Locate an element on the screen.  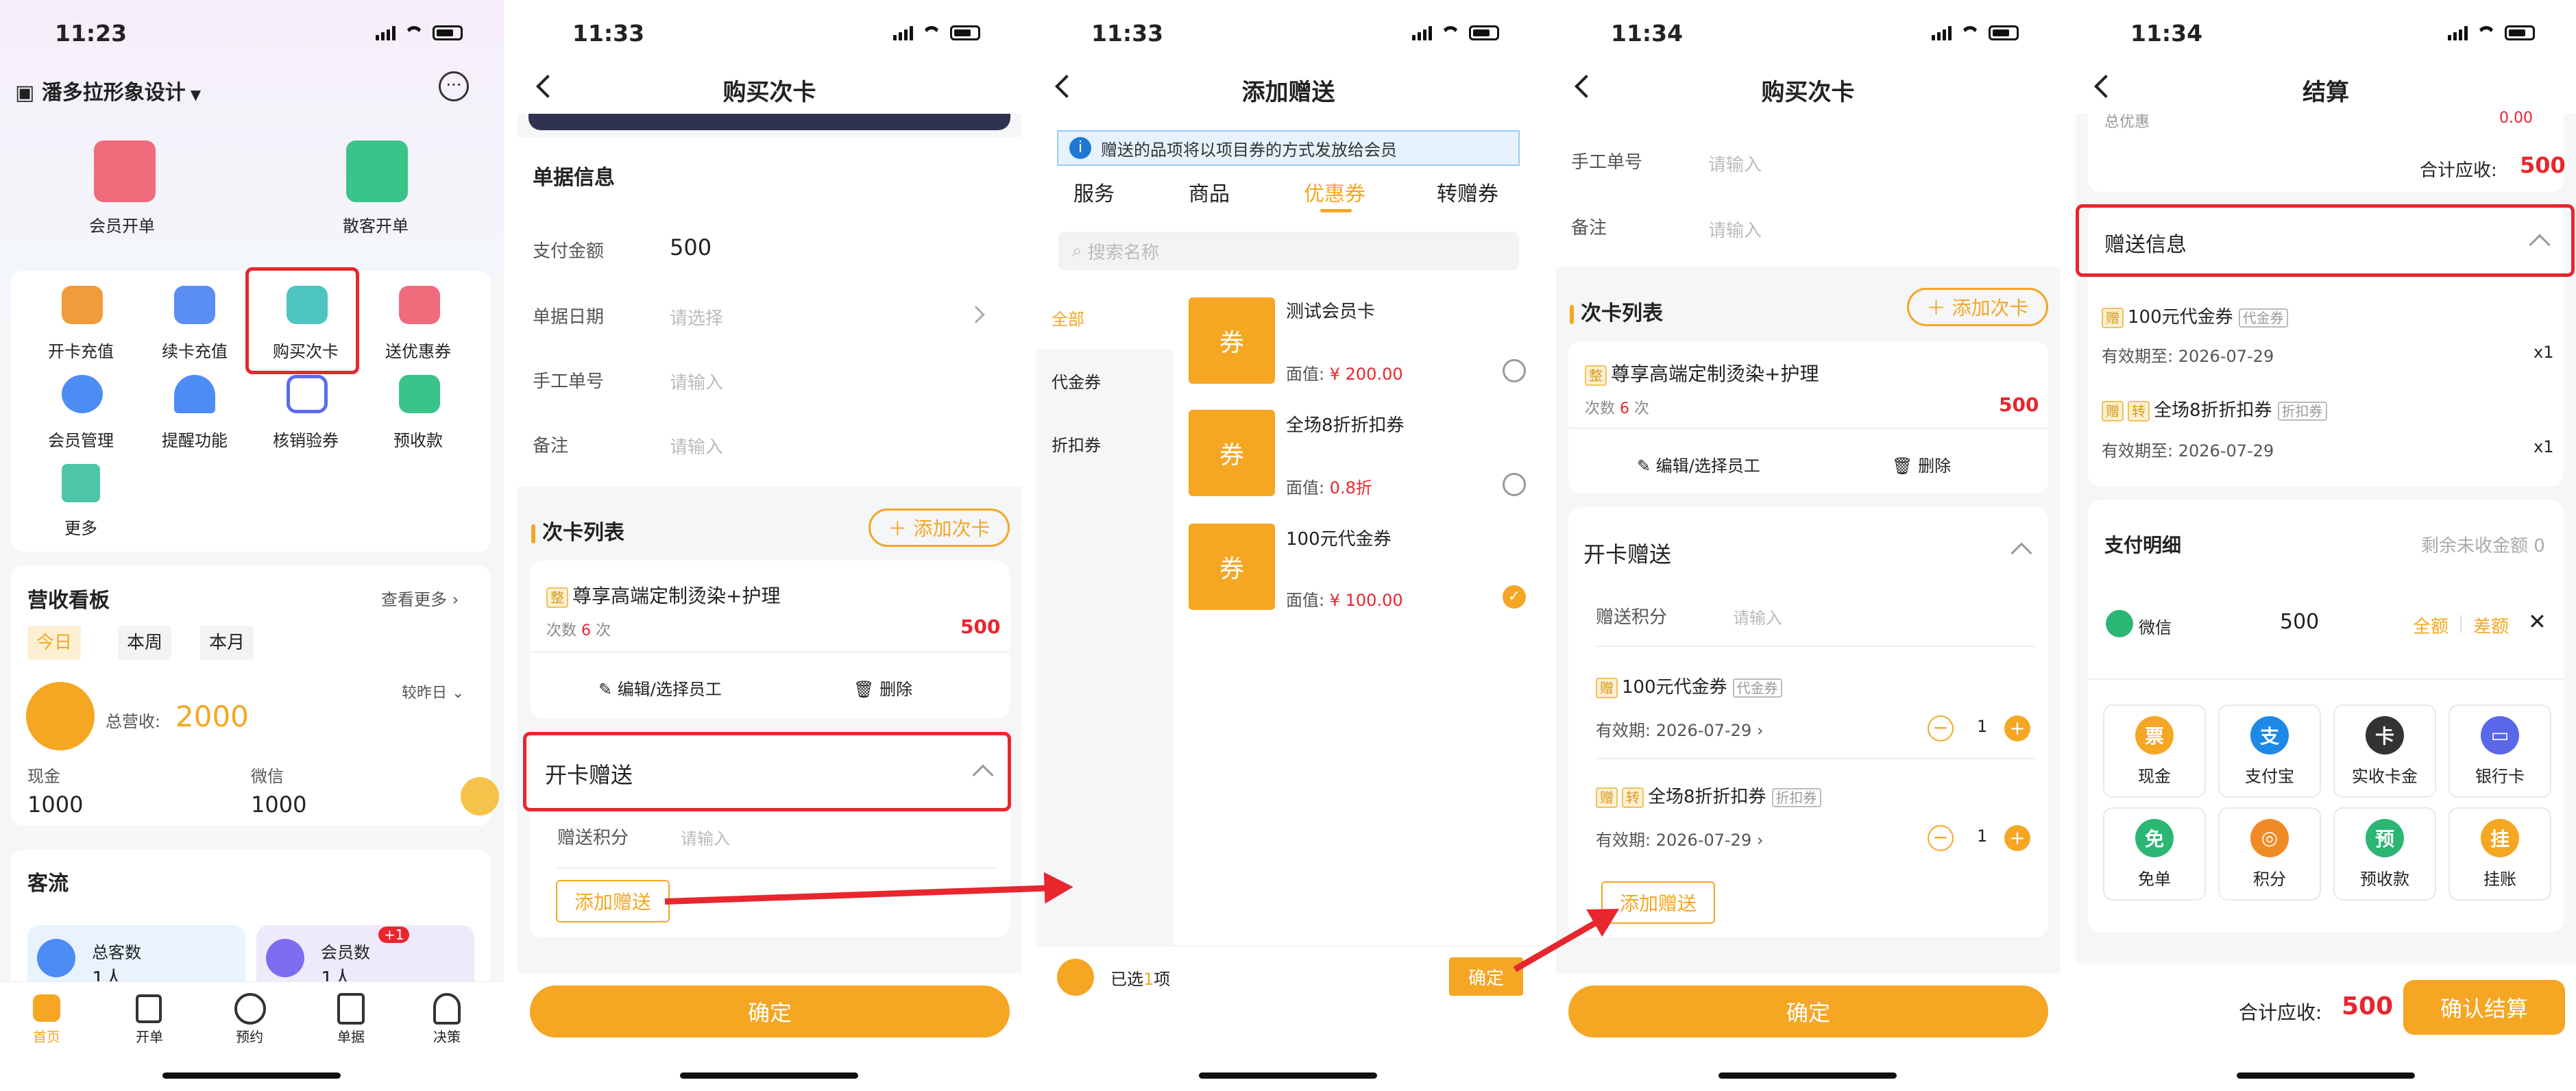
member-order-icon is located at coordinates (125, 171).